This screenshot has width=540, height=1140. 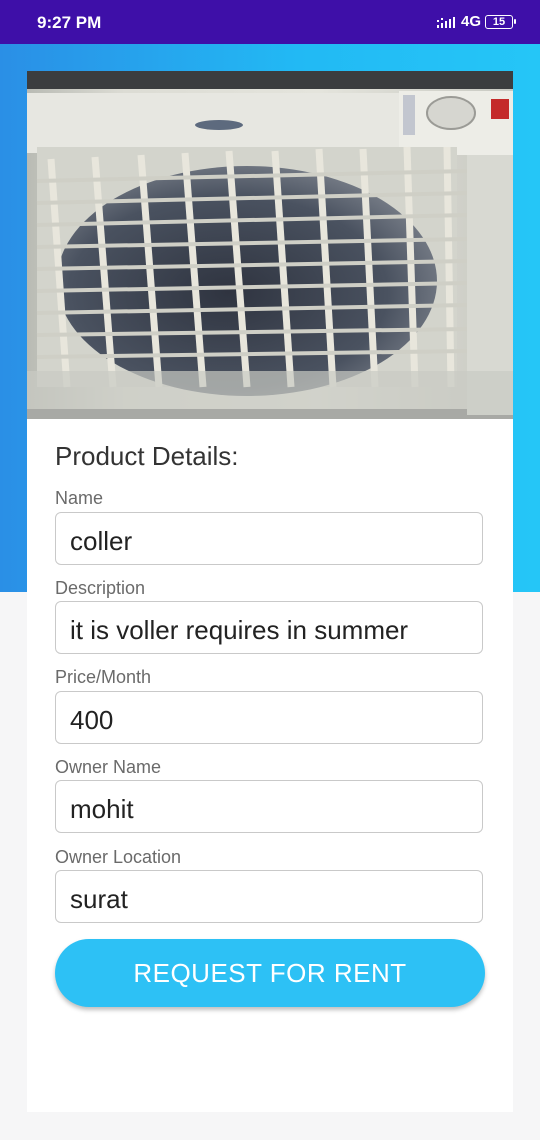 I want to click on network-type: 4G, so click(x=470, y=21).